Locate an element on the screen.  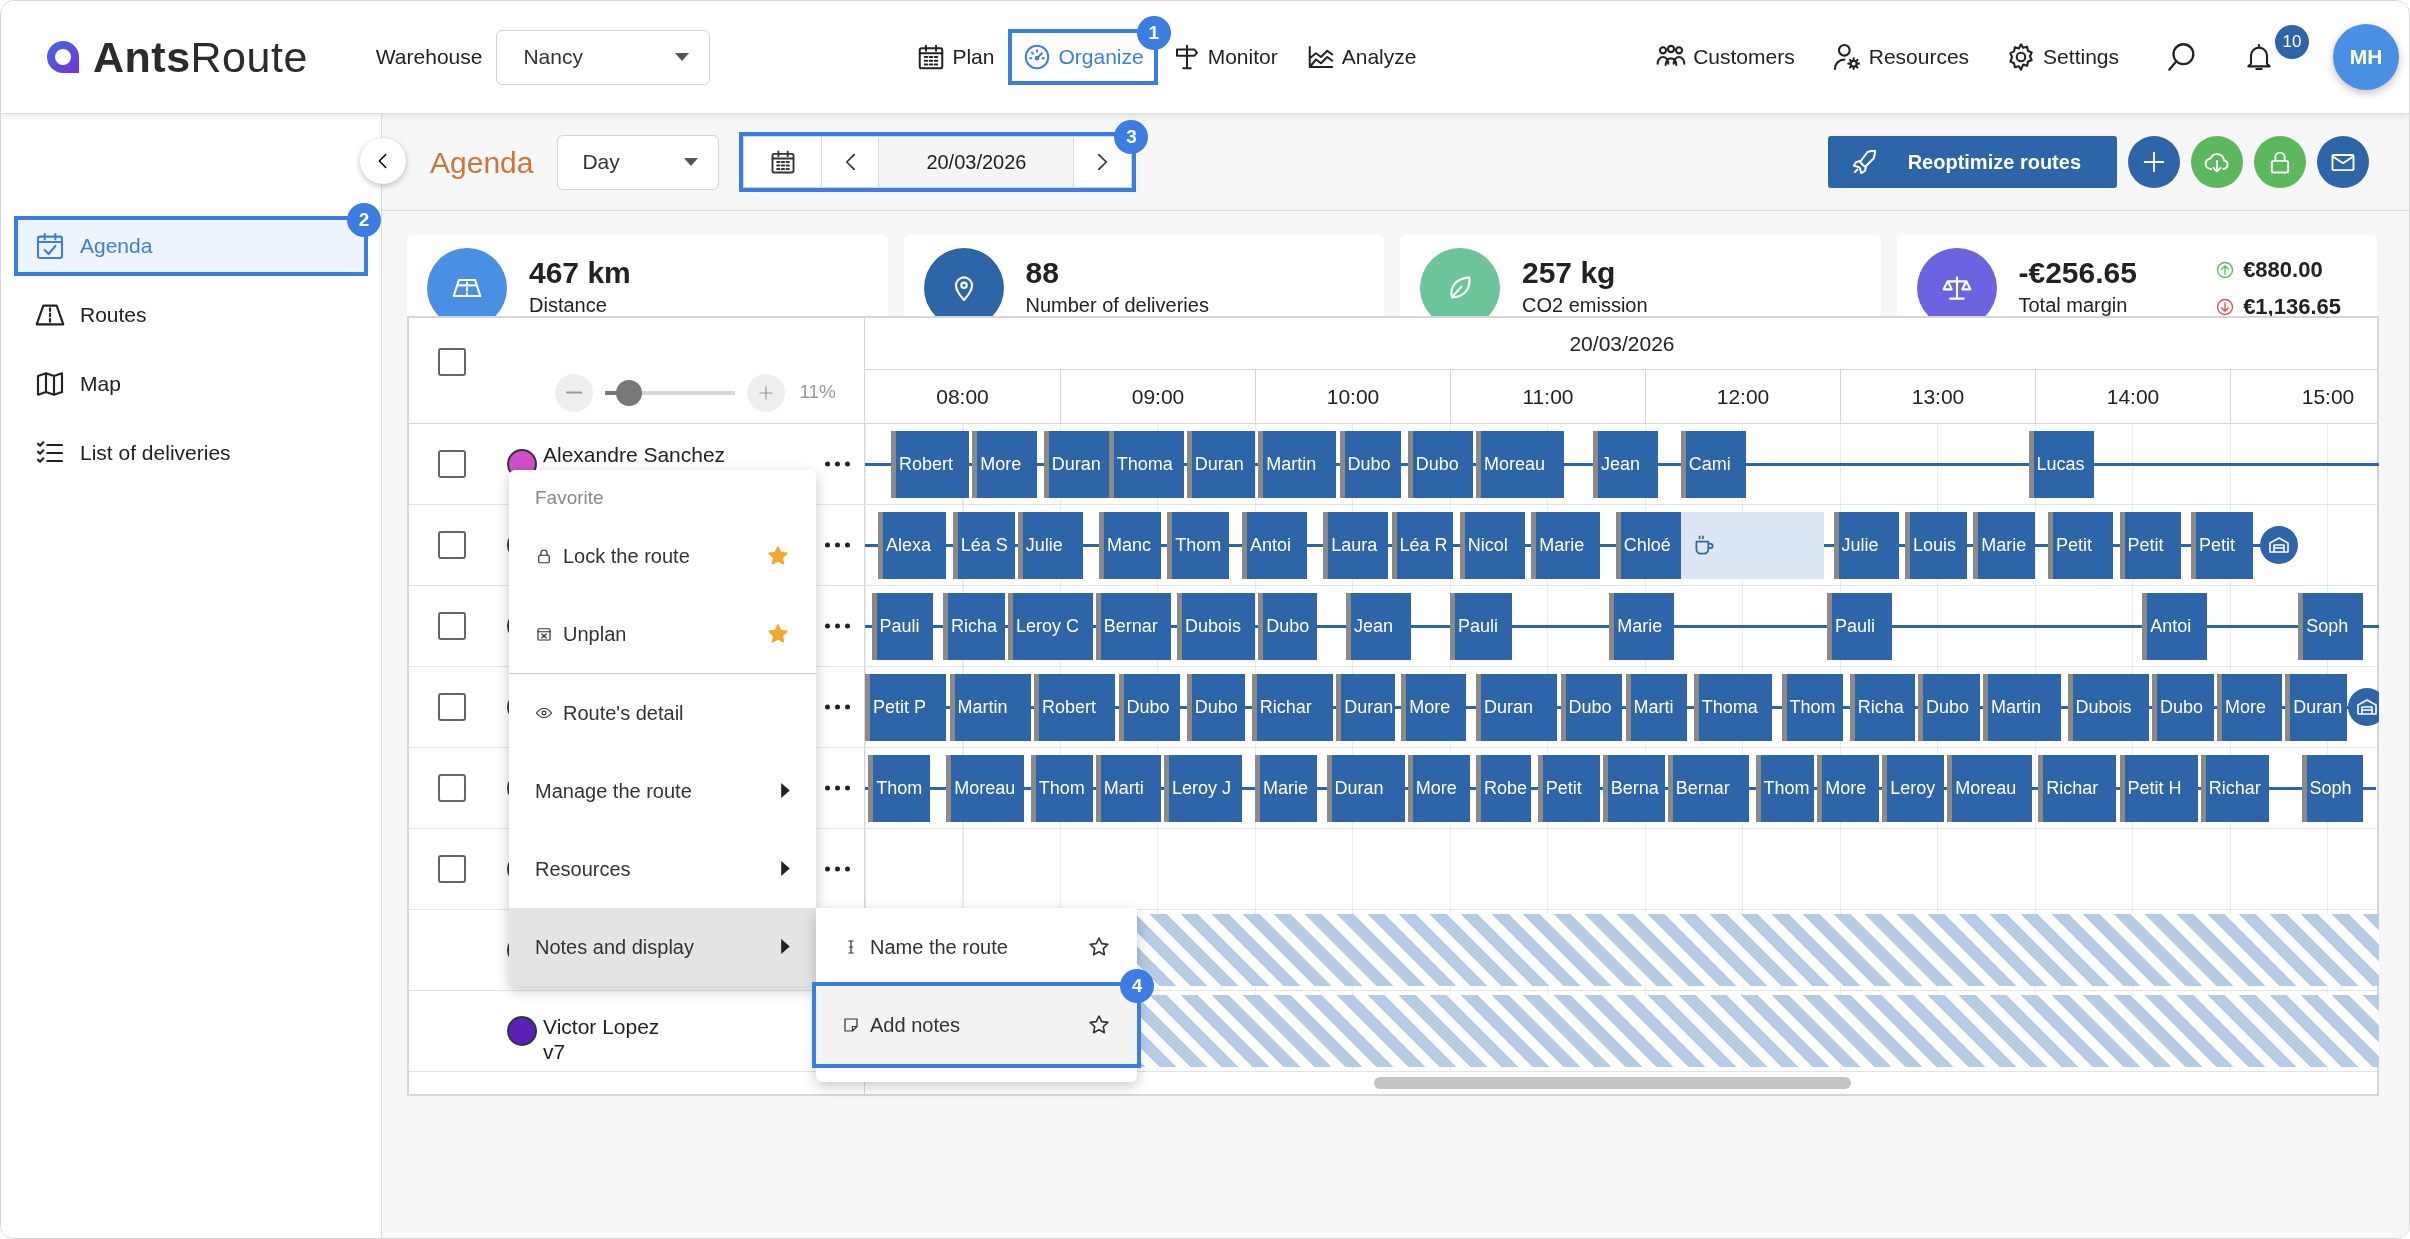
delivery-block: Laura is located at coordinates (1356, 545).